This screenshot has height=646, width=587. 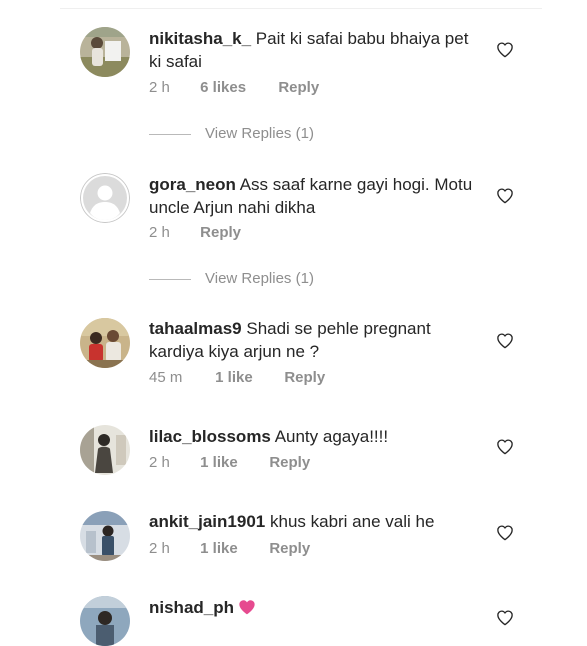 What do you see at coordinates (237, 88) in the screenshot?
I see `comment-likes: 6 likes` at bounding box center [237, 88].